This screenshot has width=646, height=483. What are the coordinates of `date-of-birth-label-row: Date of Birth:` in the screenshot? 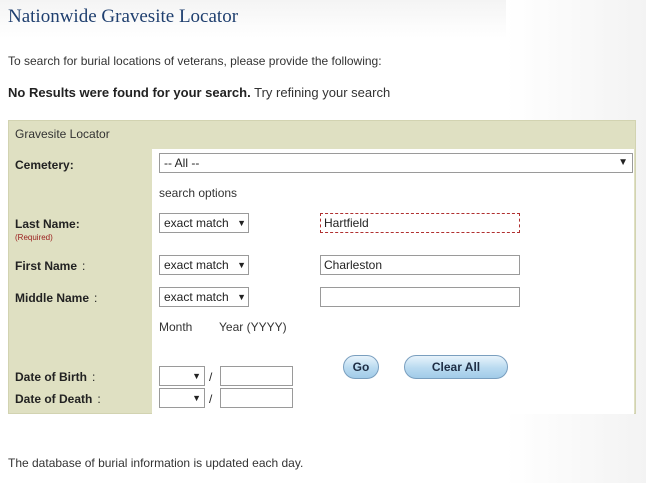 It's located at (55, 377).